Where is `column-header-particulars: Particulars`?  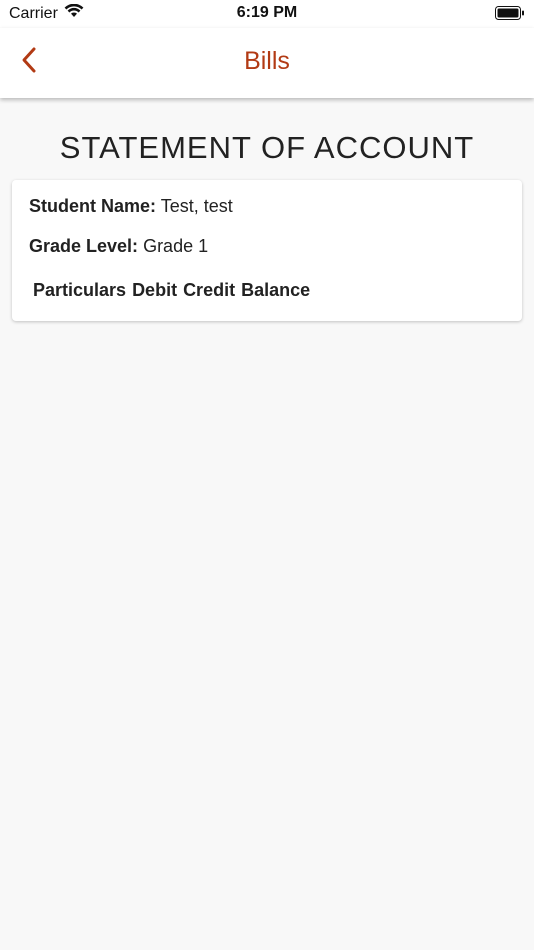 column-header-particulars: Particulars is located at coordinates (80, 290).